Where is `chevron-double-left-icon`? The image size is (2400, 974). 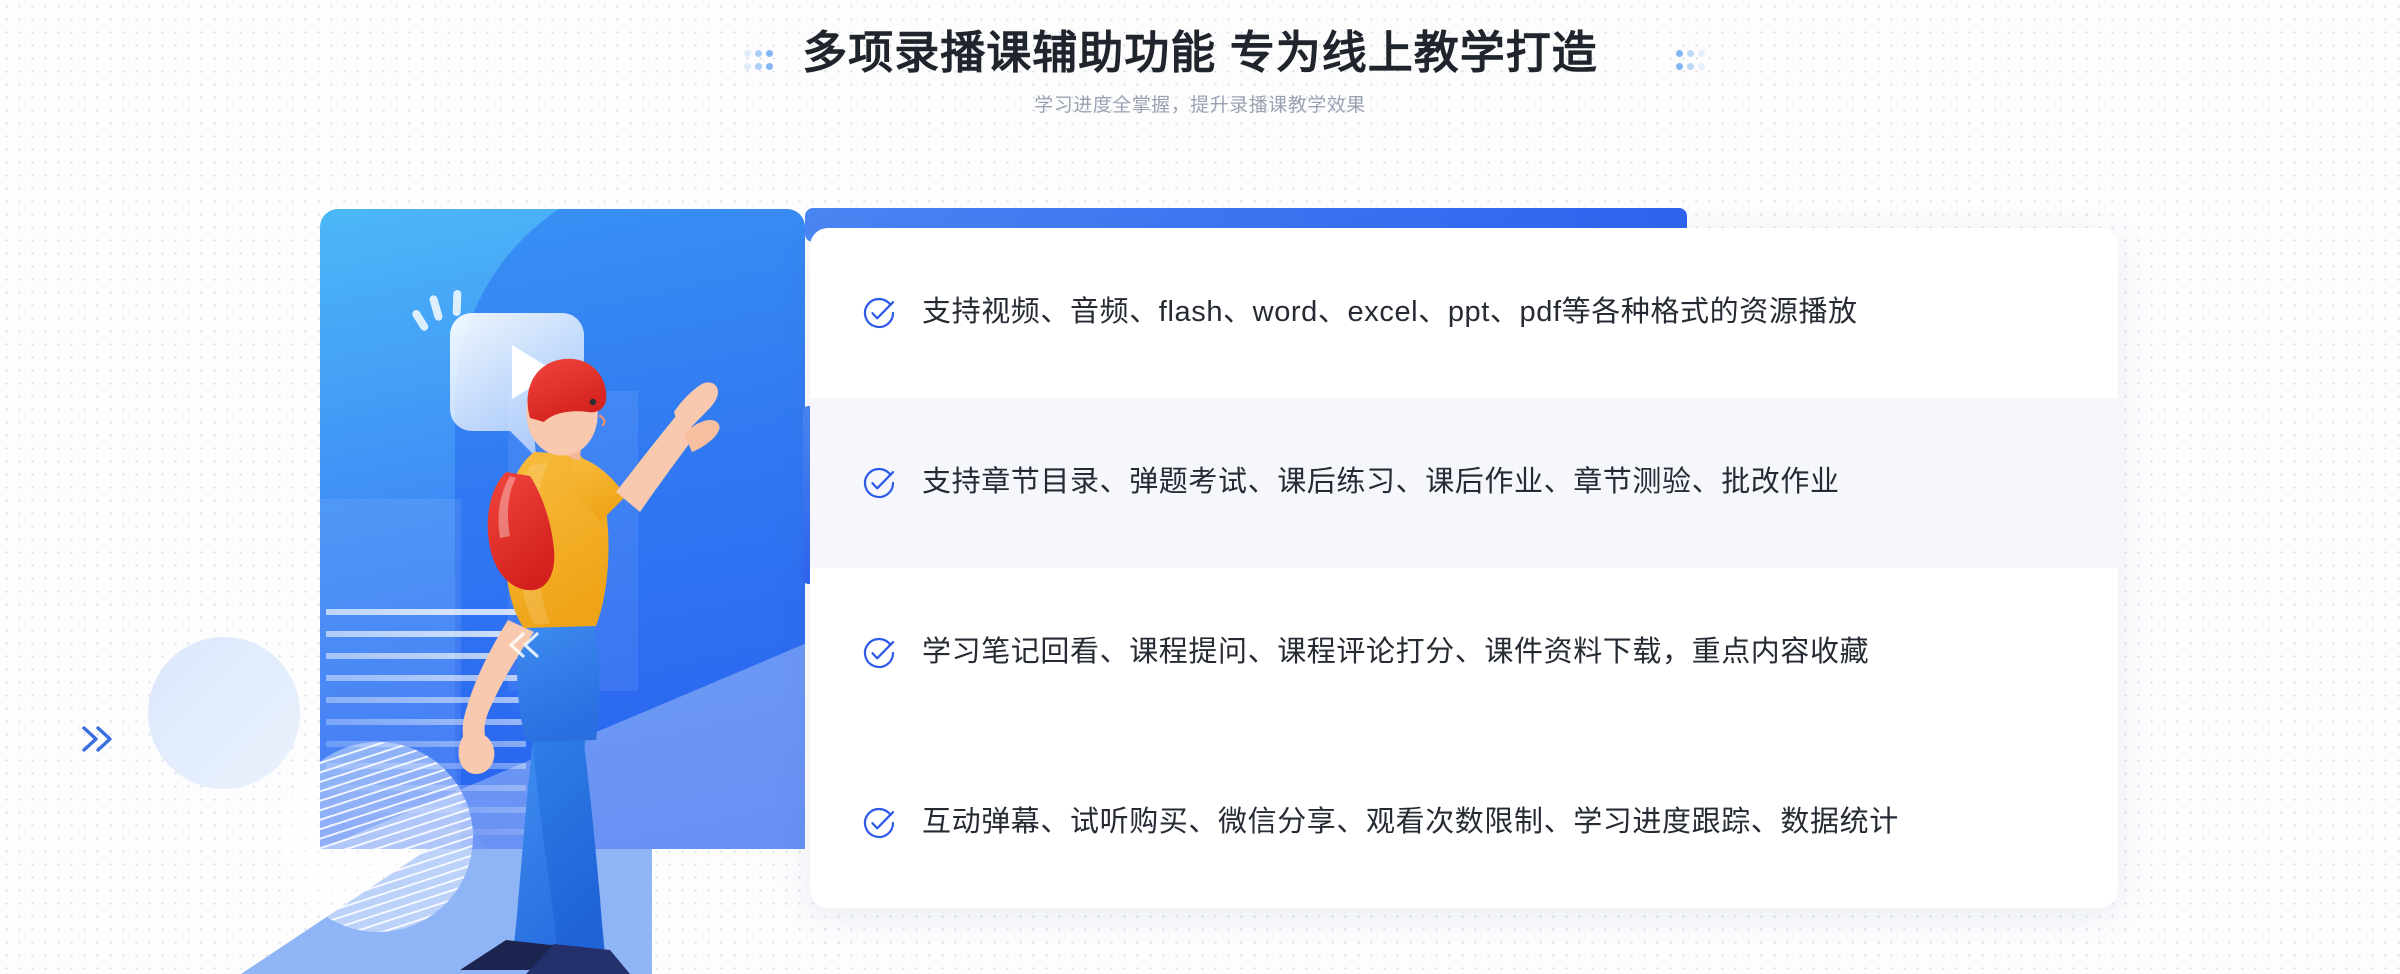
chevron-double-left-icon is located at coordinates (524, 645).